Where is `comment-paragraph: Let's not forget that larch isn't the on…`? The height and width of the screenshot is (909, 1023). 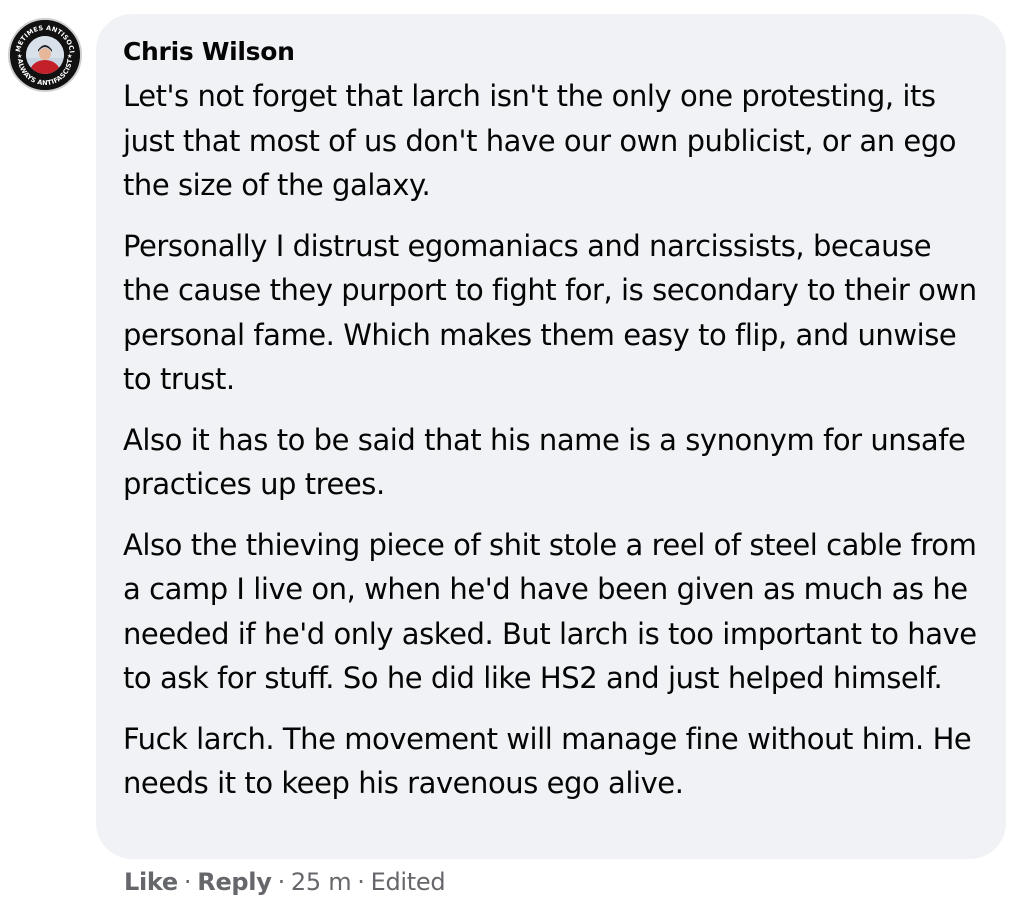
comment-paragraph: Let's not forget that larch isn't the on… is located at coordinates (540, 140).